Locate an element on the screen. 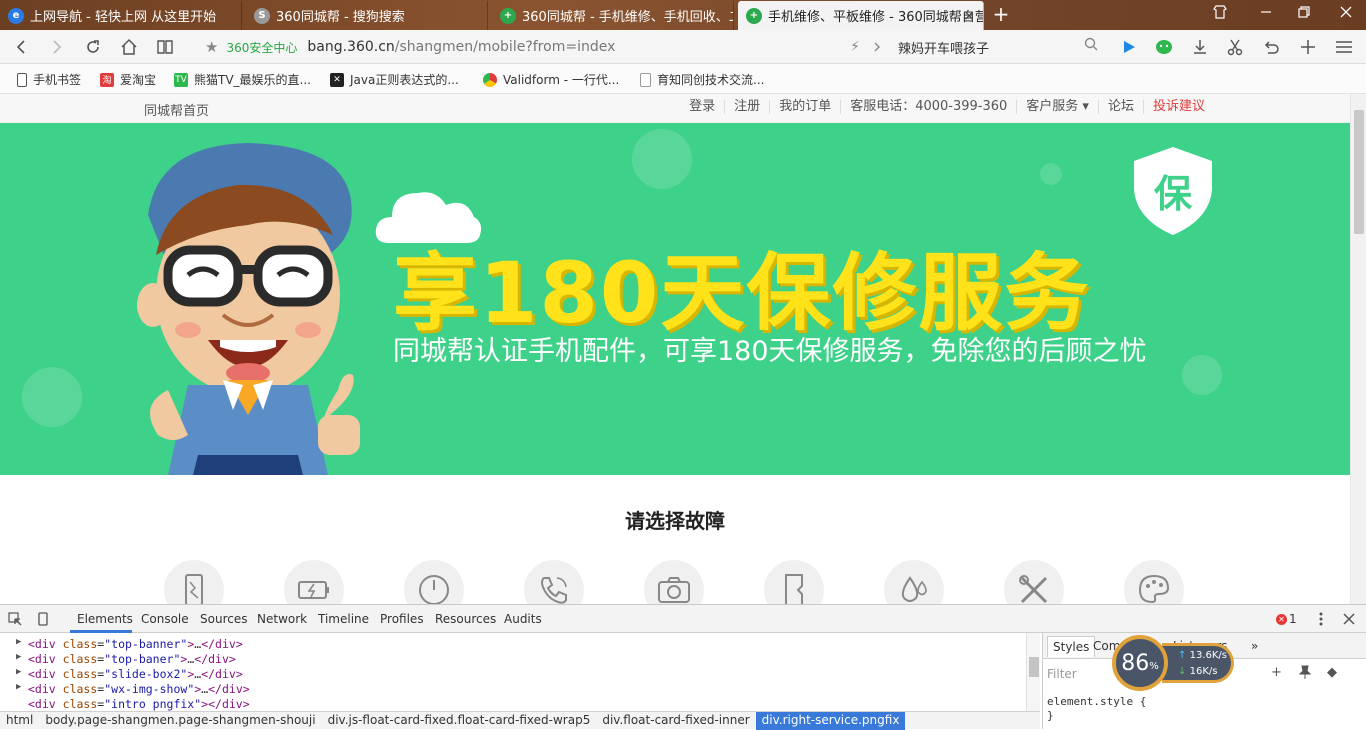  browser-tab-1: e 上网导航 - 轻快上网 从这里开始 is located at coordinates (121, 15).